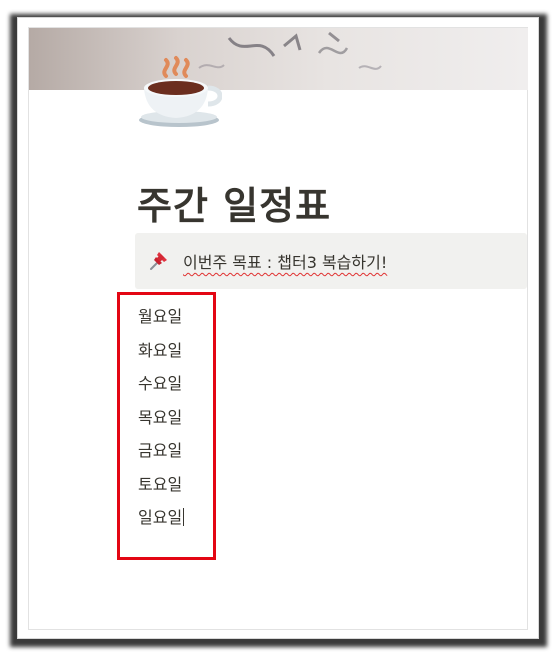 This screenshot has height=661, width=556. What do you see at coordinates (166, 426) in the screenshot?
I see `highlight-annotation-box` at bounding box center [166, 426].